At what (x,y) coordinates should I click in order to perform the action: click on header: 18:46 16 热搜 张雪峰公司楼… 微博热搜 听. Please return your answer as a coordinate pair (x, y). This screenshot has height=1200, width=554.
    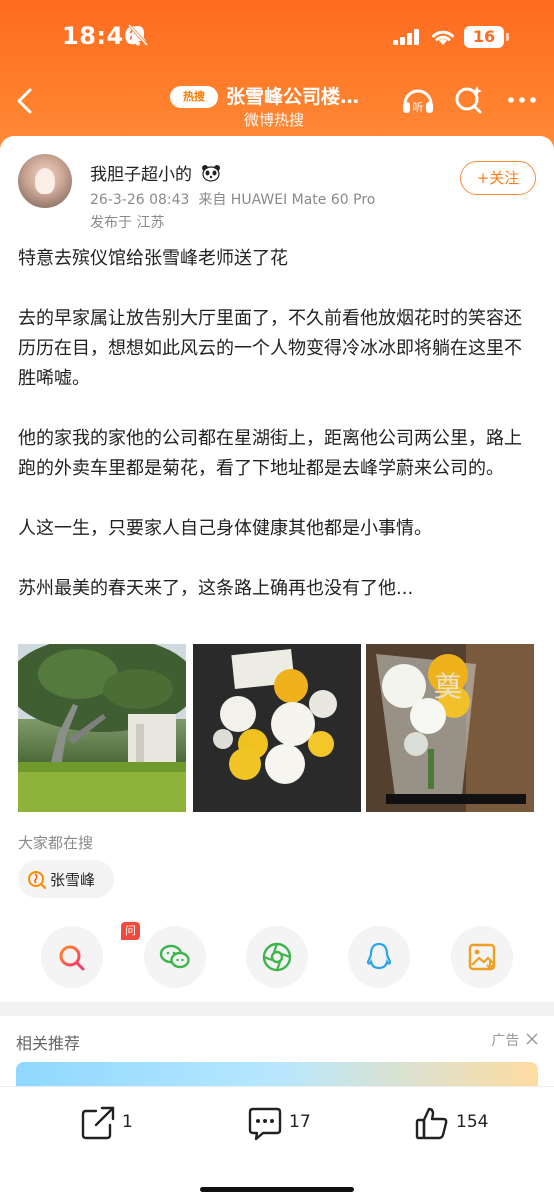
    Looking at the image, I should click on (277, 75).